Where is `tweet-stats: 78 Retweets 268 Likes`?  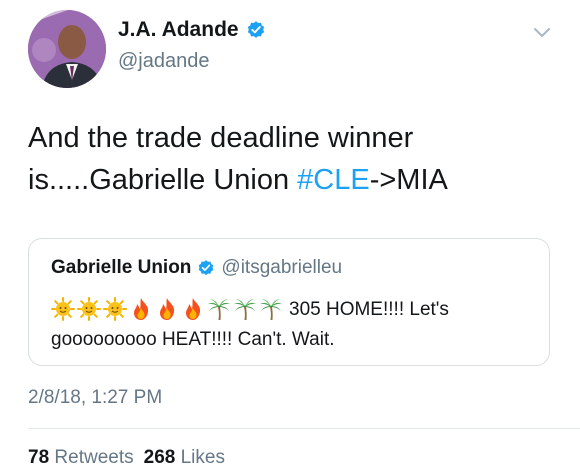 tweet-stats: 78 Retweets 268 Likes is located at coordinates (126, 458).